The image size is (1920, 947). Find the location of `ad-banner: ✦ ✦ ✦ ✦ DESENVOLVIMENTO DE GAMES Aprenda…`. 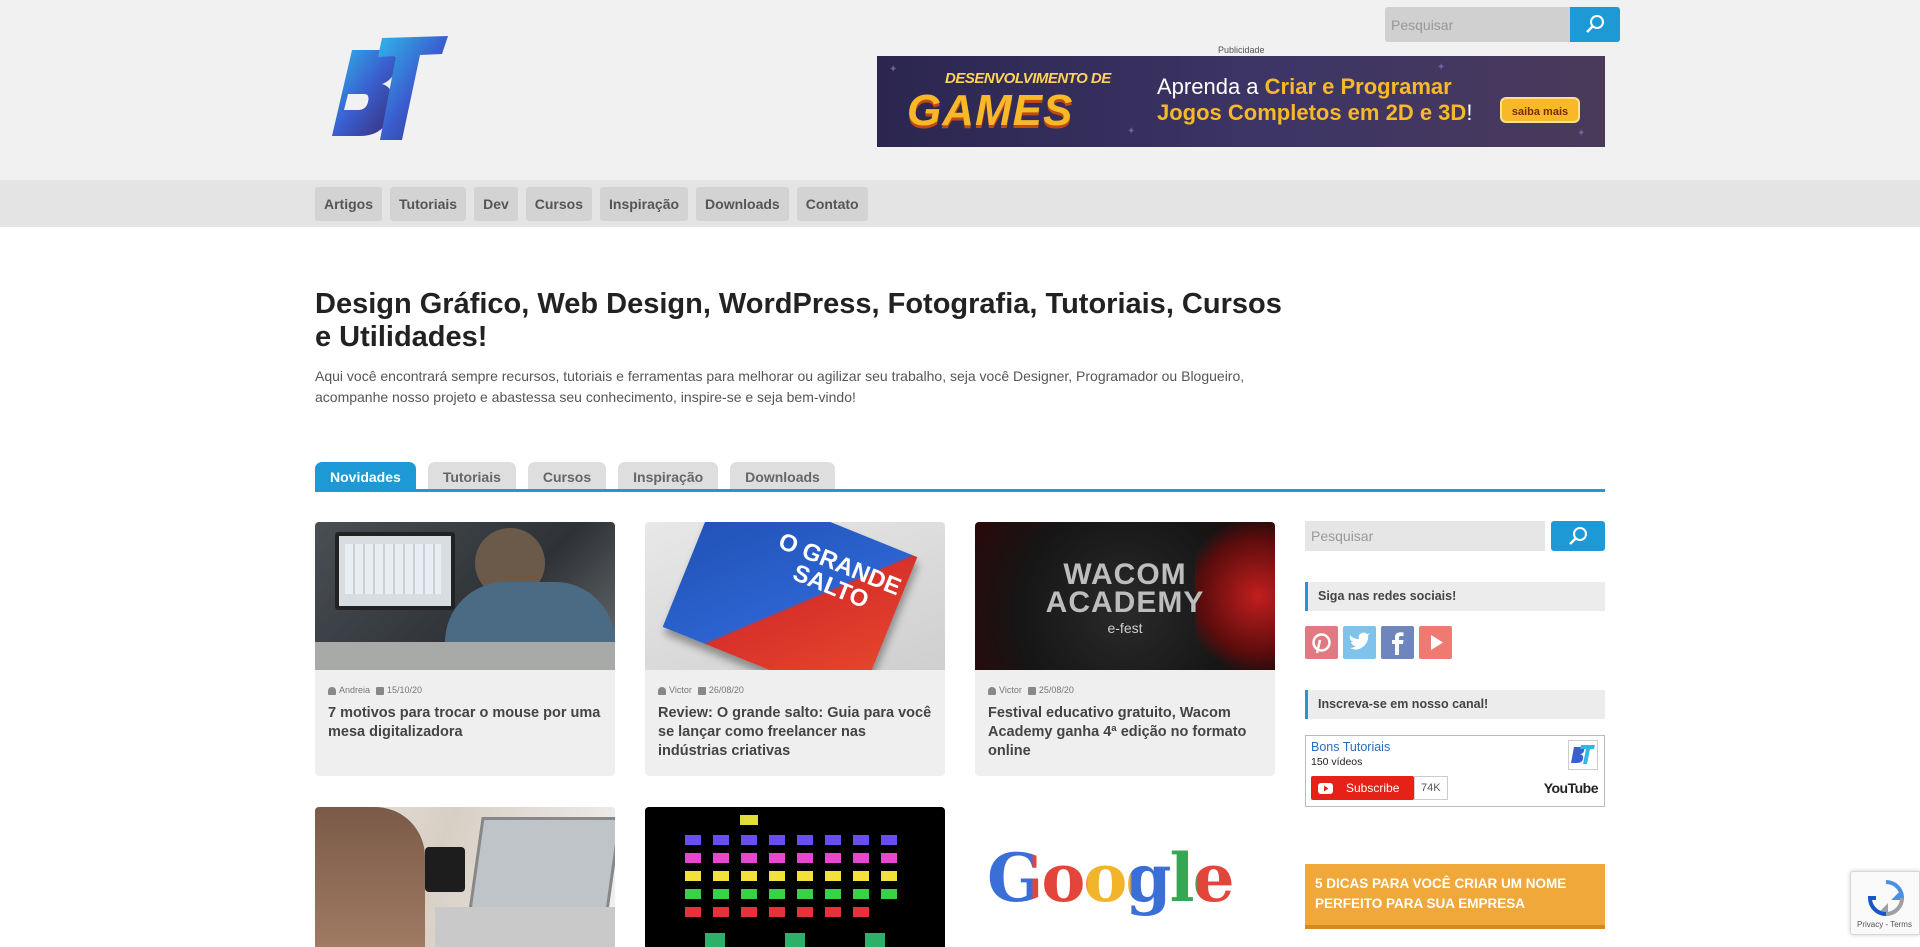

ad-banner: ✦ ✦ ✦ ✦ DESENVOLVIMENTO DE GAMES Aprenda… is located at coordinates (1241, 101).